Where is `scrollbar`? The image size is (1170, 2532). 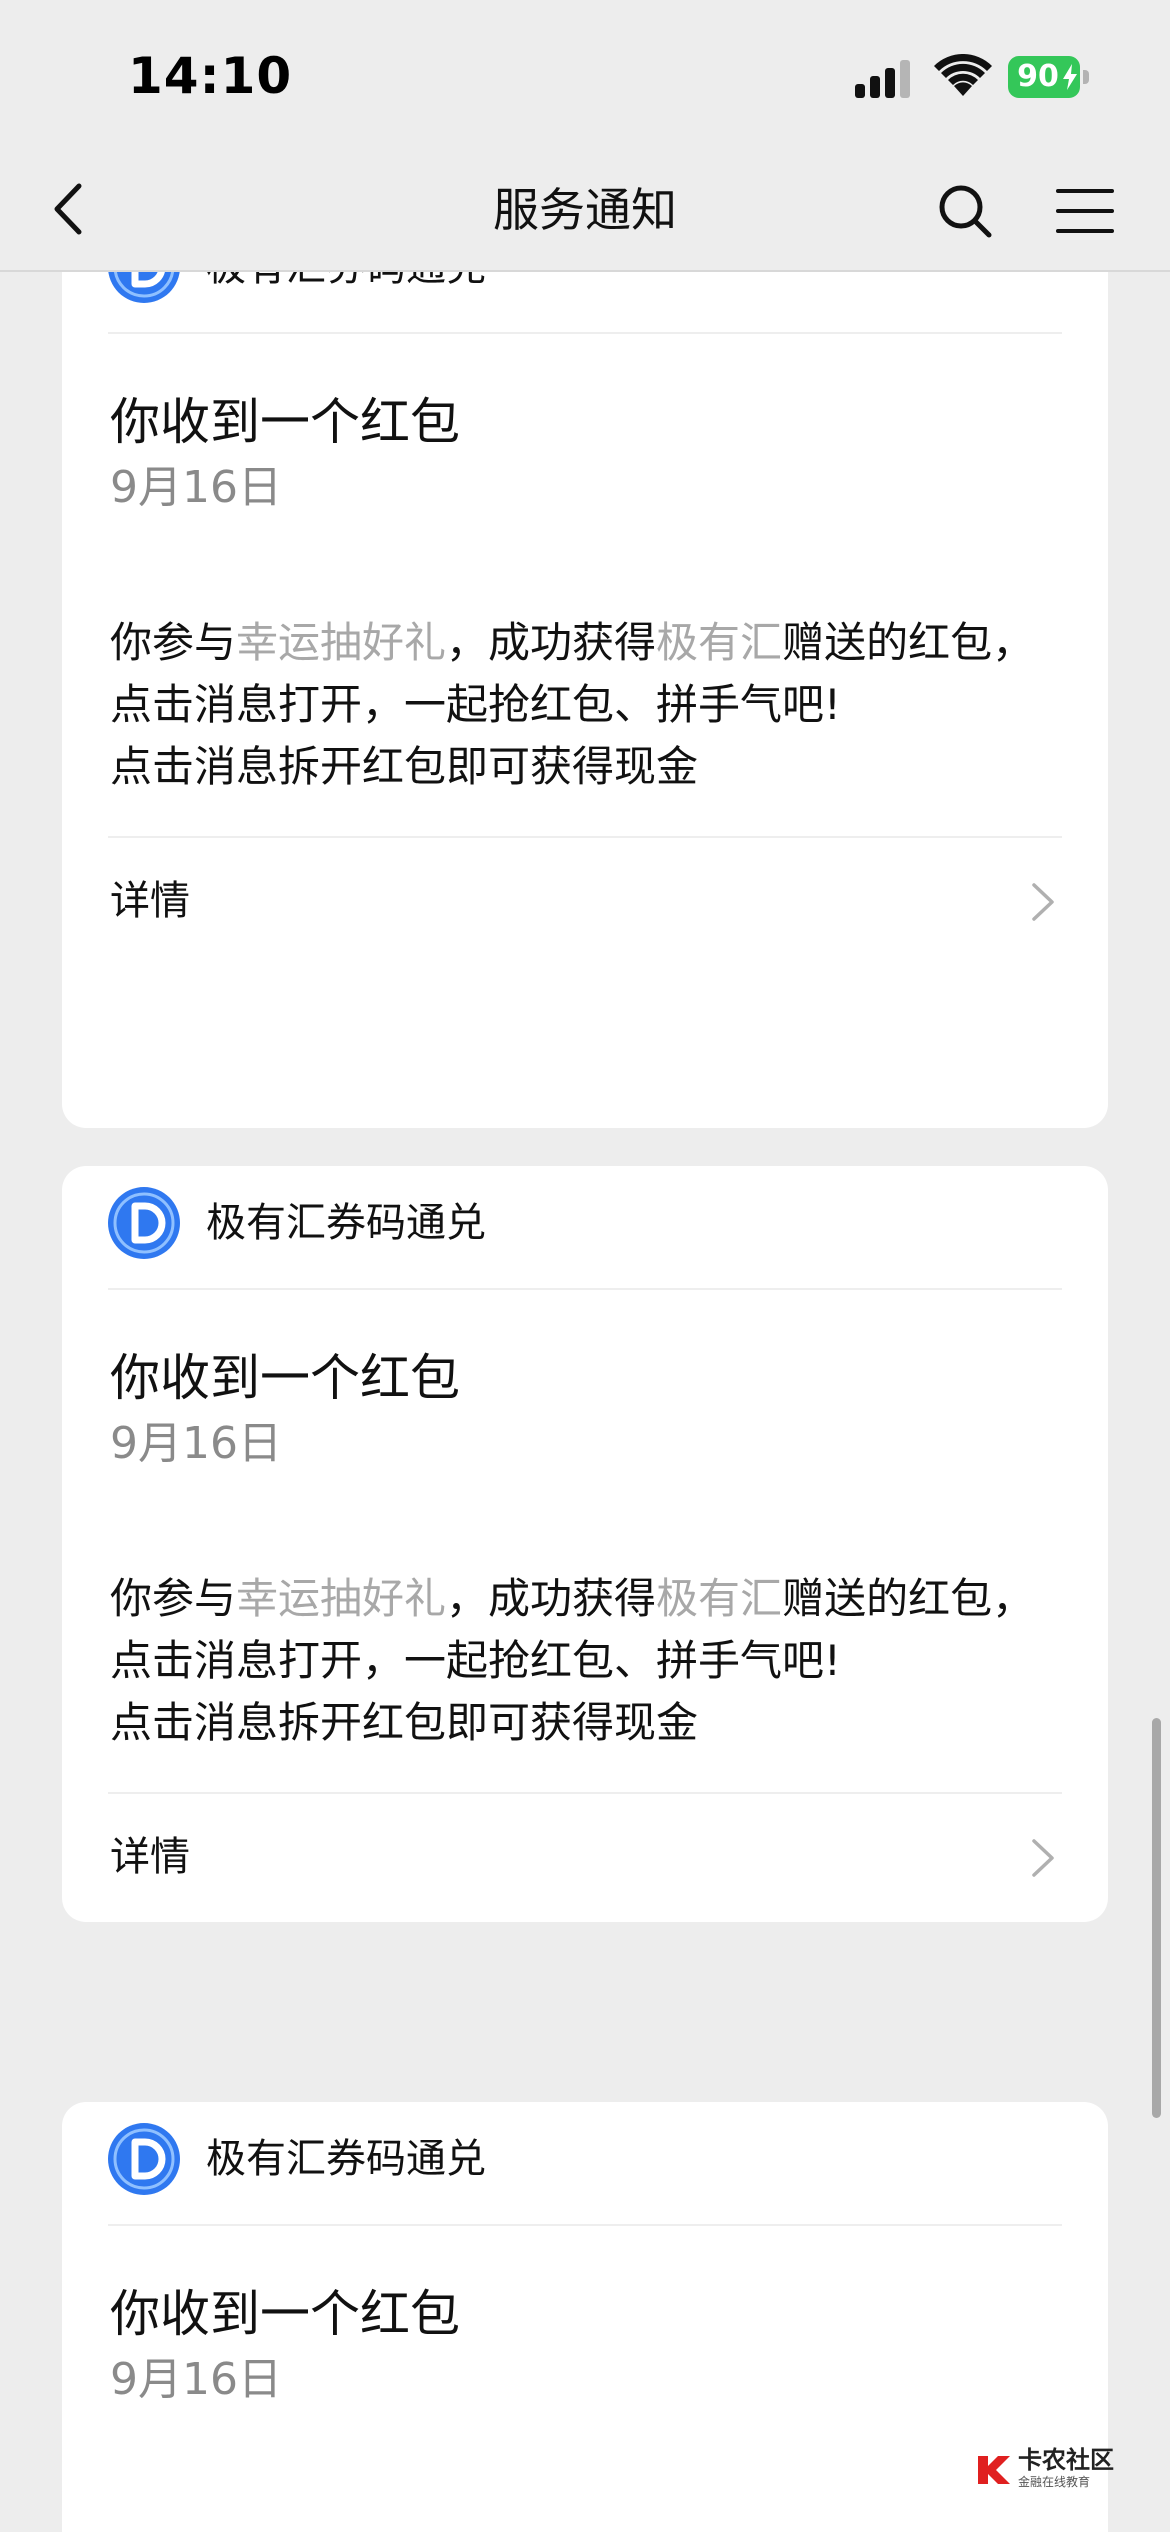
scrollbar is located at coordinates (1156, 1918).